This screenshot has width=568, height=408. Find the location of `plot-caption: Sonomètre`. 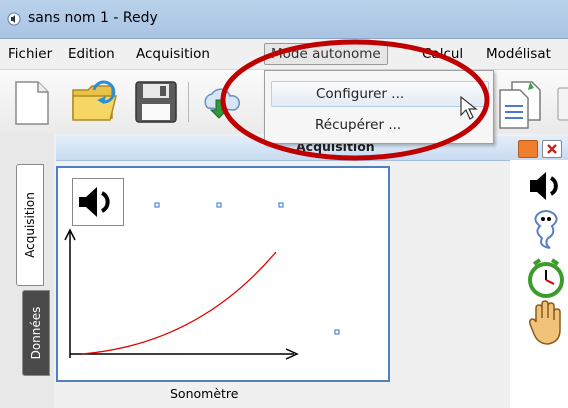

plot-caption: Sonomètre is located at coordinates (204, 393).